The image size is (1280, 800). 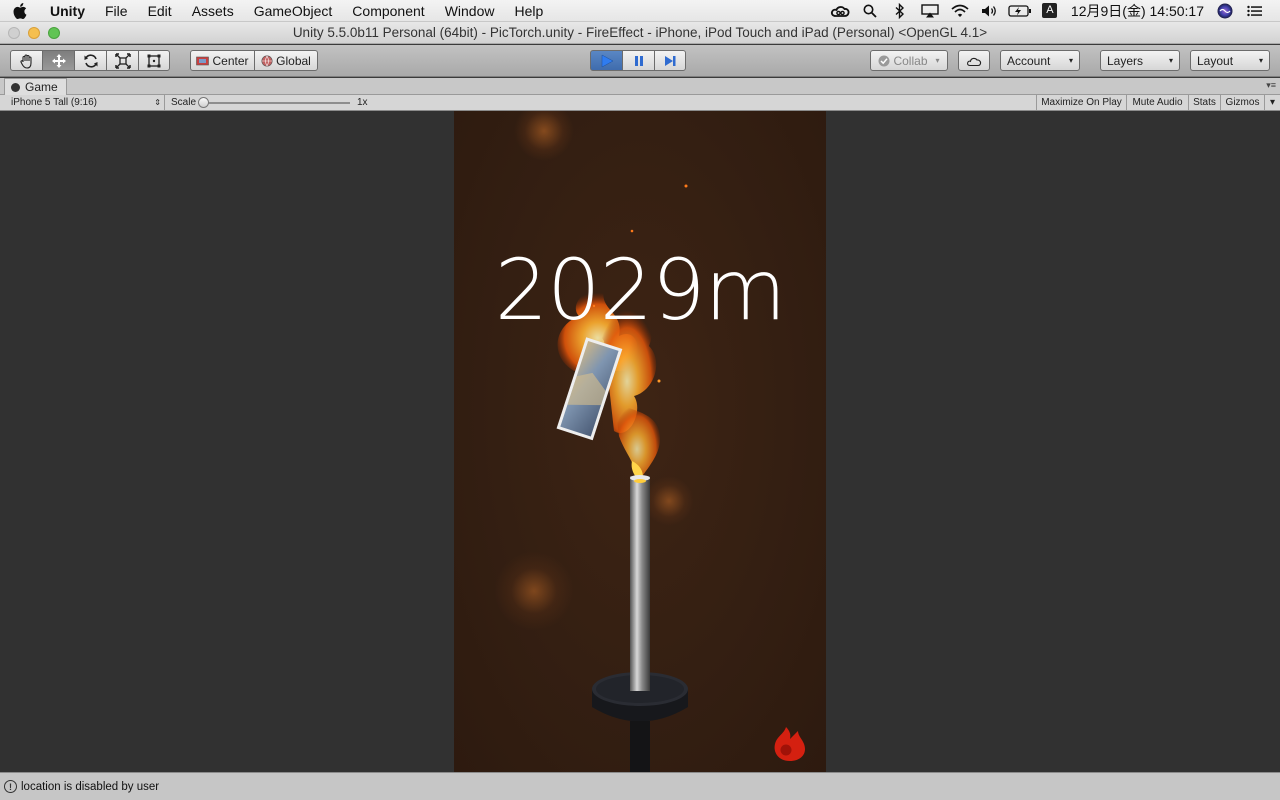 I want to click on hand-tool-button, so click(x=26, y=60).